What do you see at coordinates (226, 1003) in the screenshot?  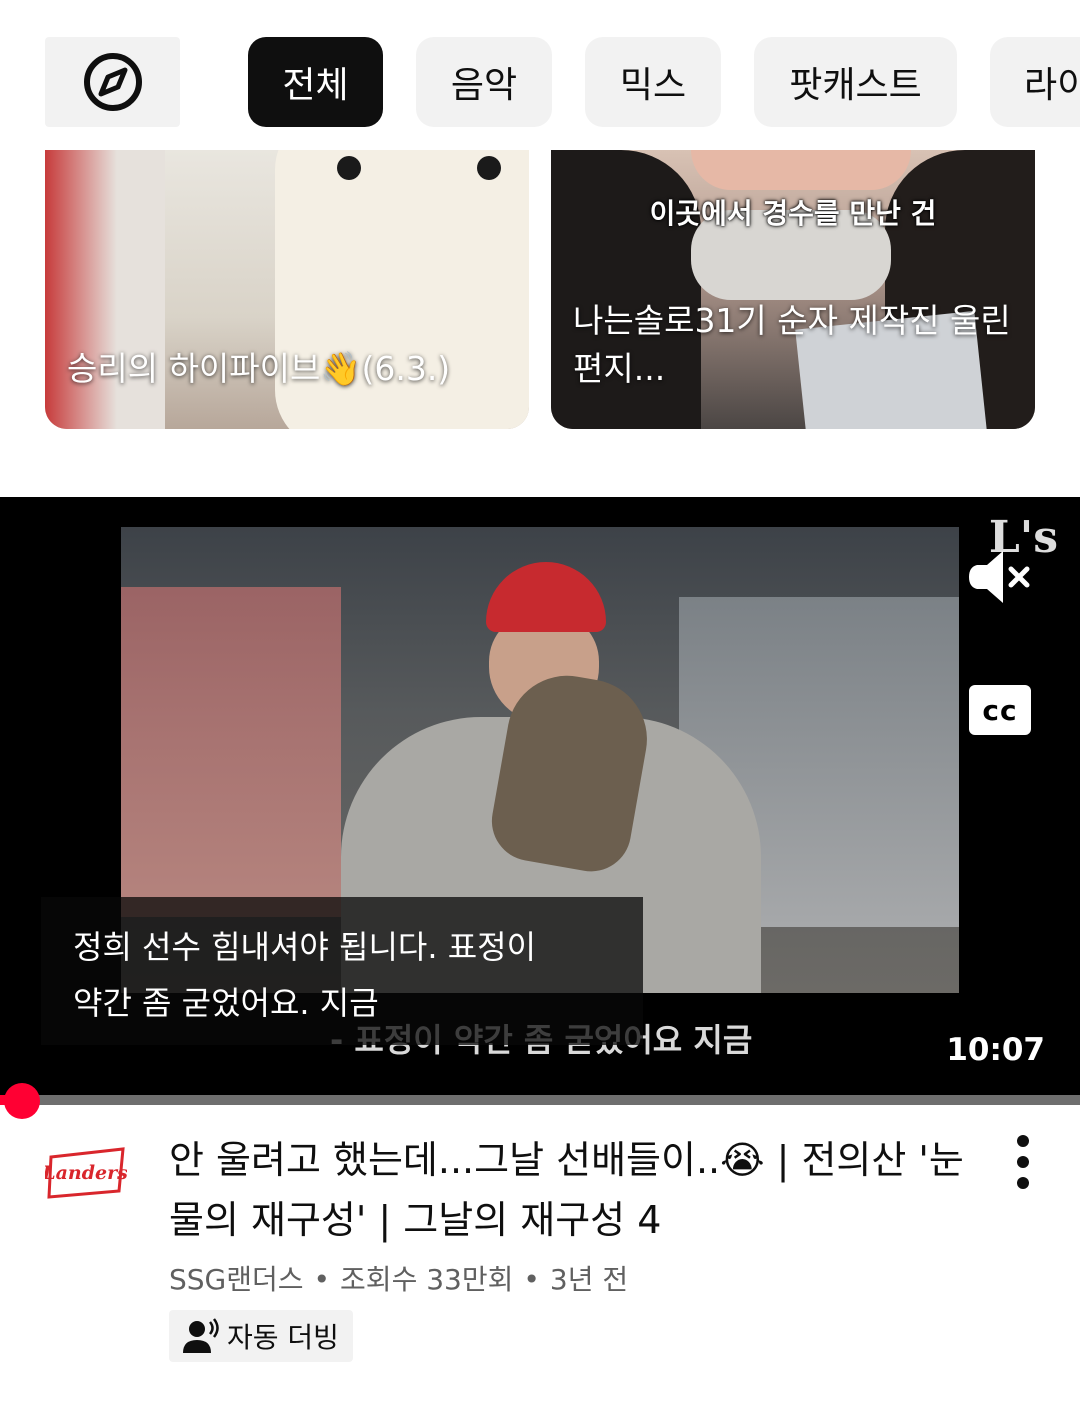 I see `caption-line: 약간 좀 굳었어요. 지금` at bounding box center [226, 1003].